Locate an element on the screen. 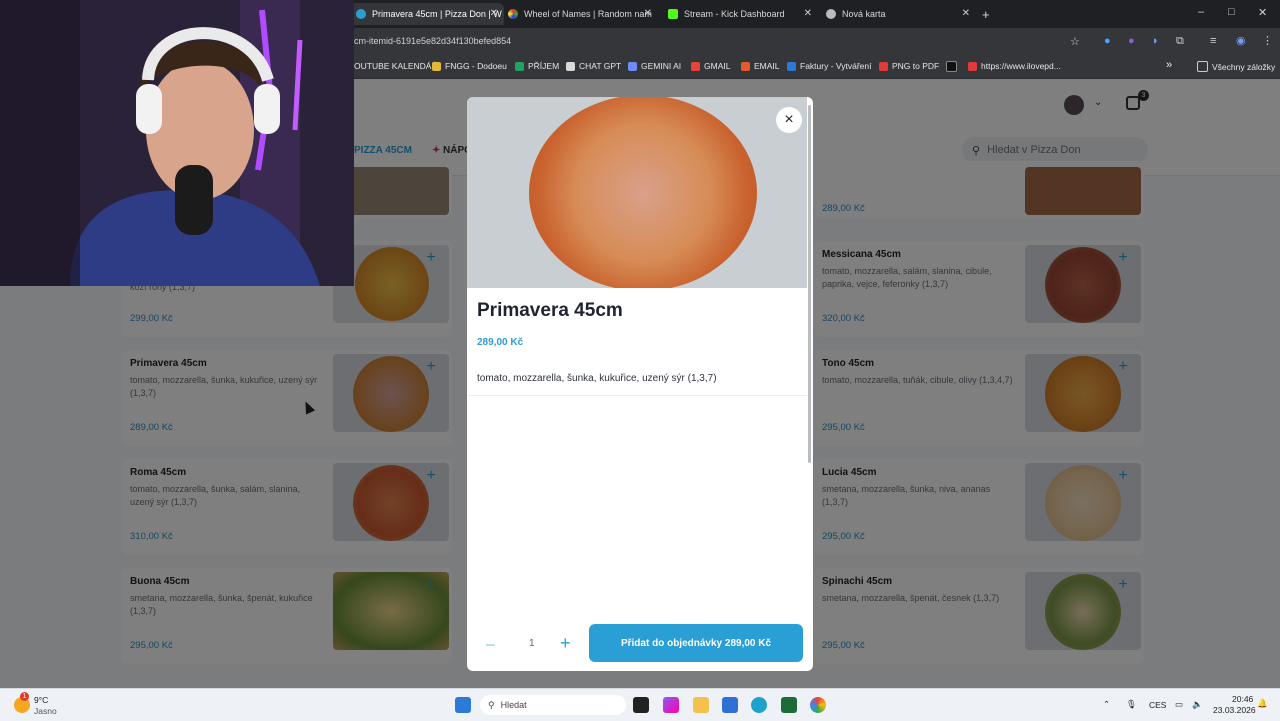  all-bookmarks-button: Všechny záložky is located at coordinates (1236, 66).